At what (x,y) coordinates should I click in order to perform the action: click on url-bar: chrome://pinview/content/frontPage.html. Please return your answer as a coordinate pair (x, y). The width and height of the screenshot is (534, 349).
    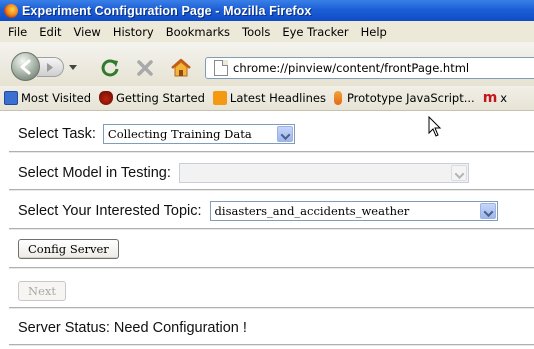
    Looking at the image, I should click on (369, 68).